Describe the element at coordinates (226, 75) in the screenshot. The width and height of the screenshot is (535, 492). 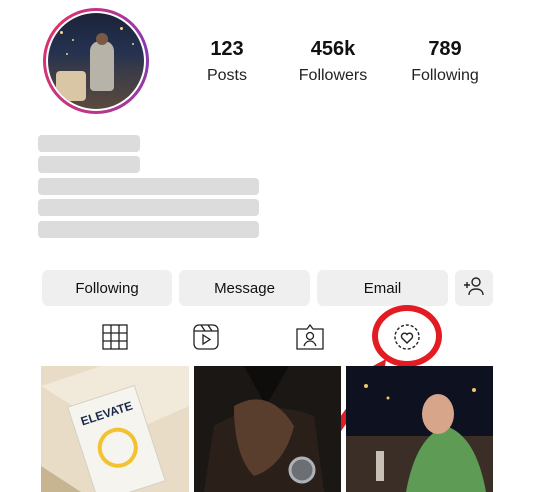
I see `posts-label: Posts` at that location.